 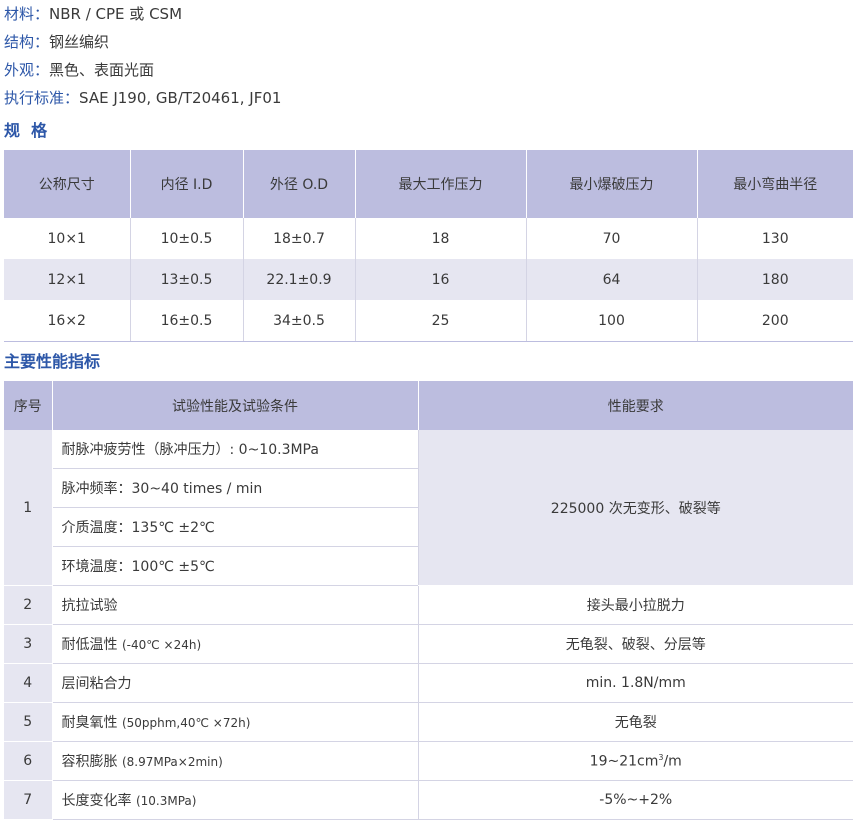 I want to click on table-row: 2 抗拉试验 接头最小拉脱力, so click(x=428, y=605).